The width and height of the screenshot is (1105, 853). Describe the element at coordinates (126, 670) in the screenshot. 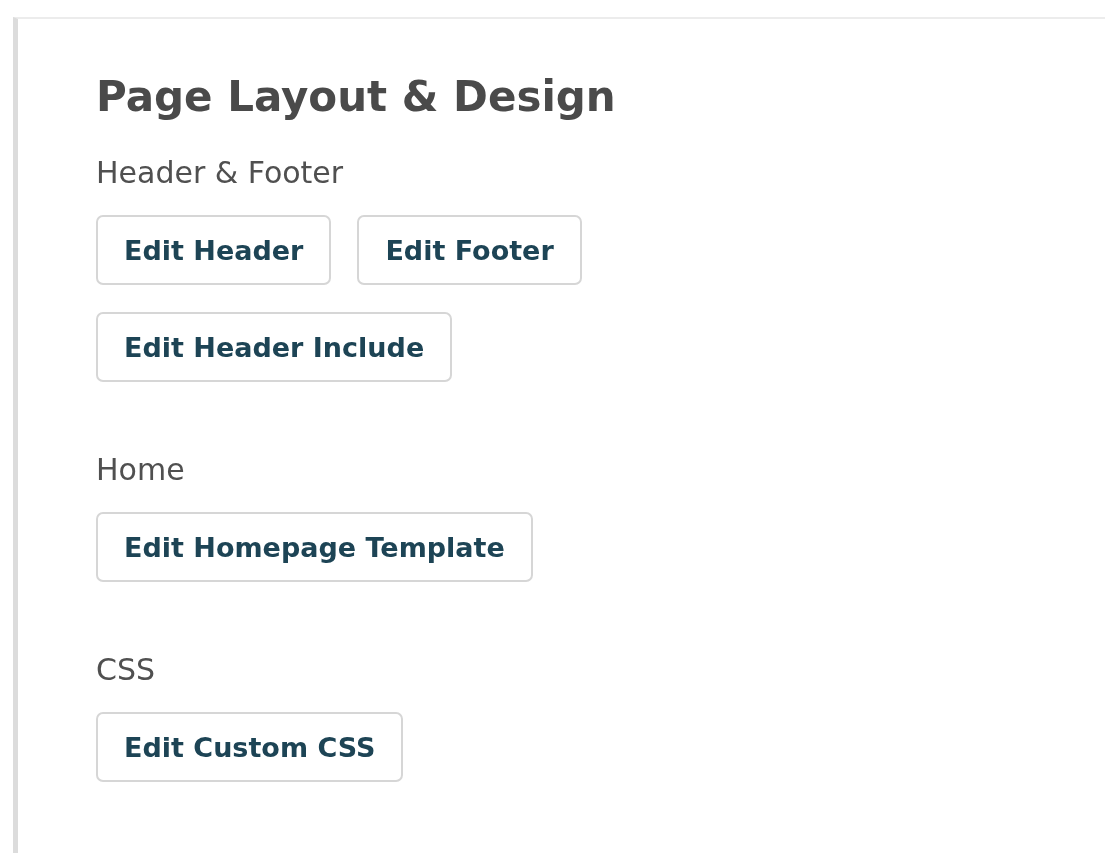

I see `section-label: CSS` at that location.